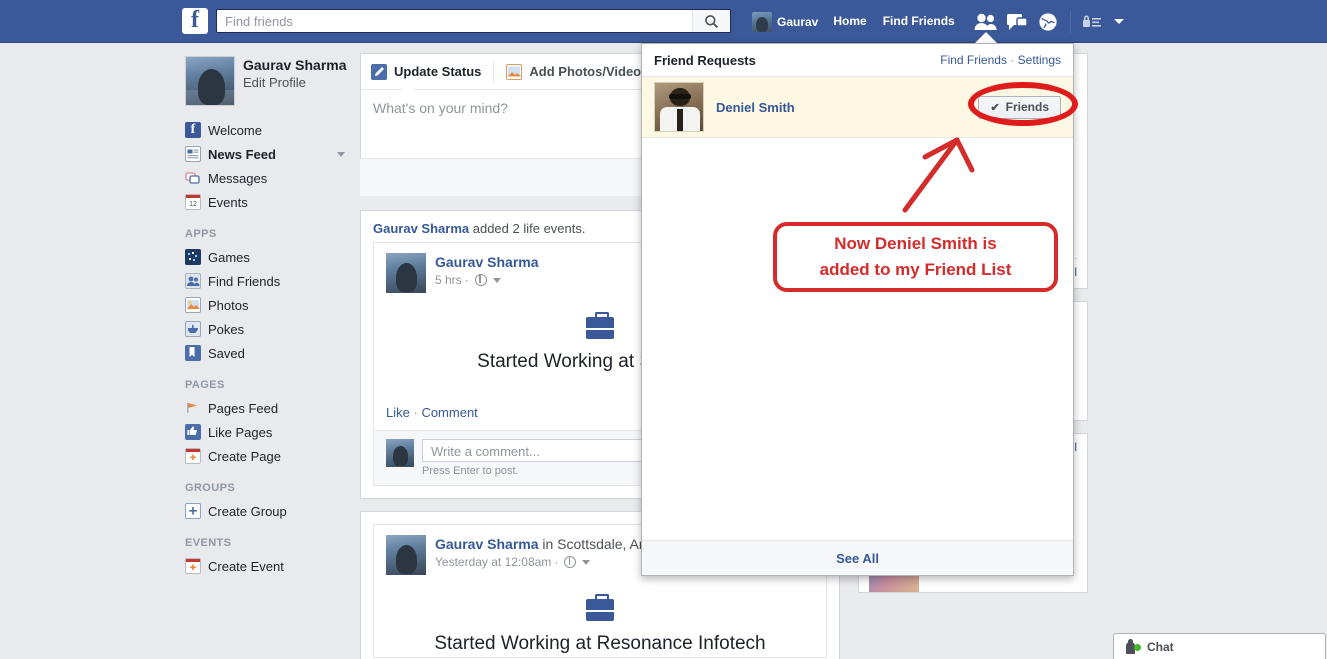 The height and width of the screenshot is (659, 1327). What do you see at coordinates (600, 607) in the screenshot?
I see `briefcase-icon` at bounding box center [600, 607].